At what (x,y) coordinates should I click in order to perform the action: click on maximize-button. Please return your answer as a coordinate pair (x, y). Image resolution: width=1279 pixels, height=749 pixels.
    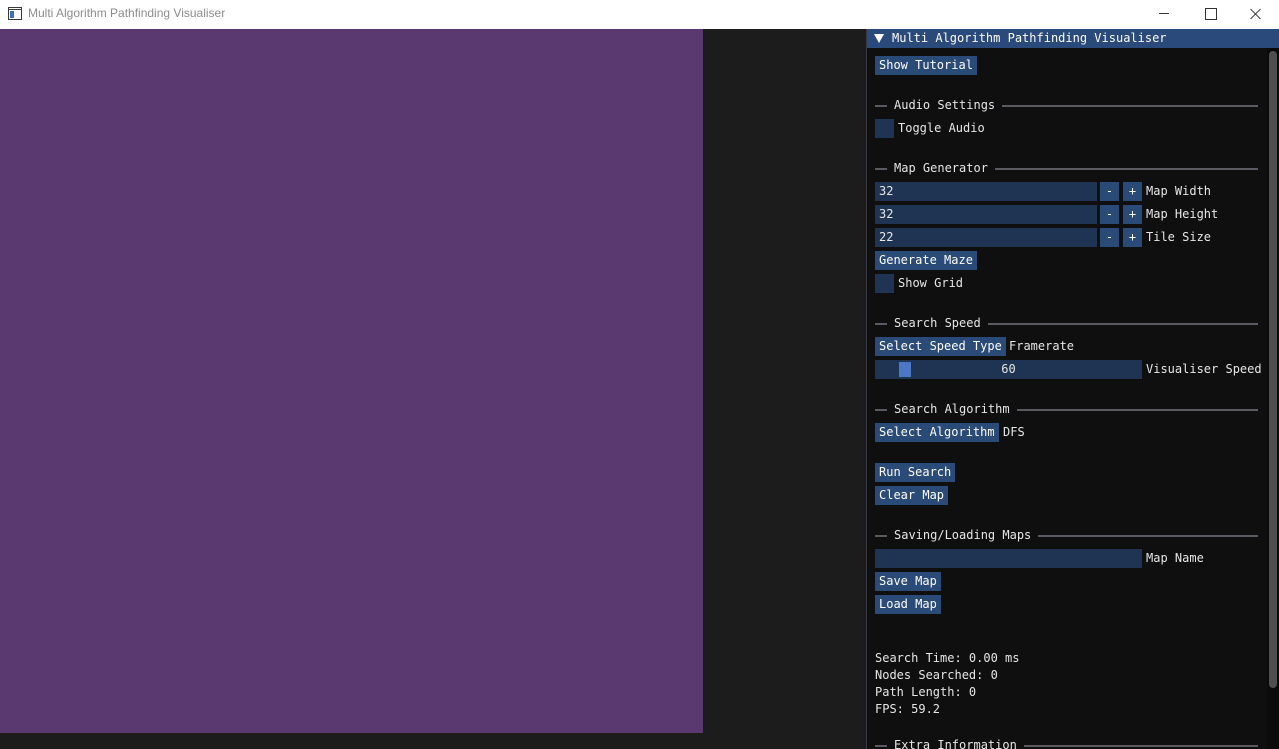
    Looking at the image, I should click on (1210, 14).